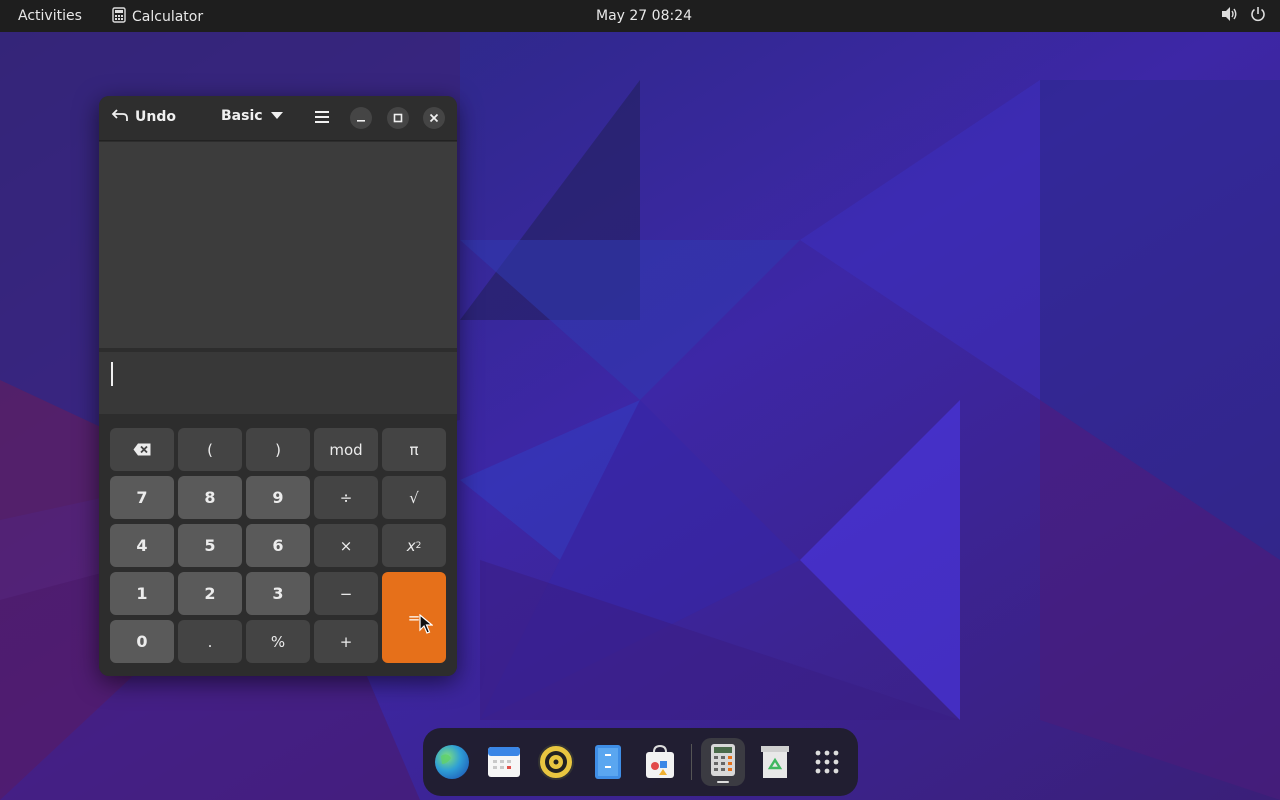  I want to click on trash-icon, so click(775, 762).